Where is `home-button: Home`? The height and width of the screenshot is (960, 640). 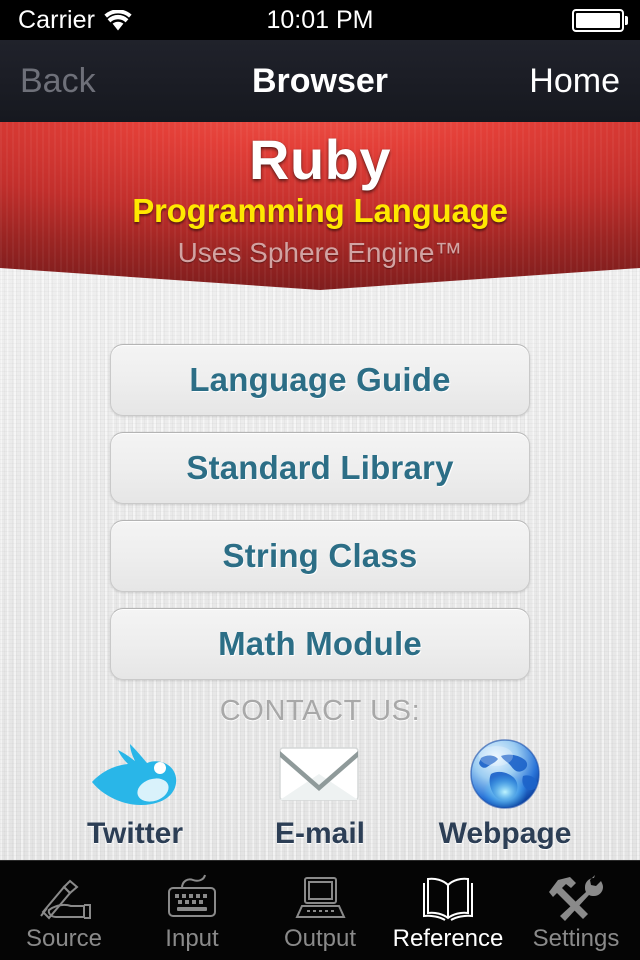
home-button: Home is located at coordinates (574, 81).